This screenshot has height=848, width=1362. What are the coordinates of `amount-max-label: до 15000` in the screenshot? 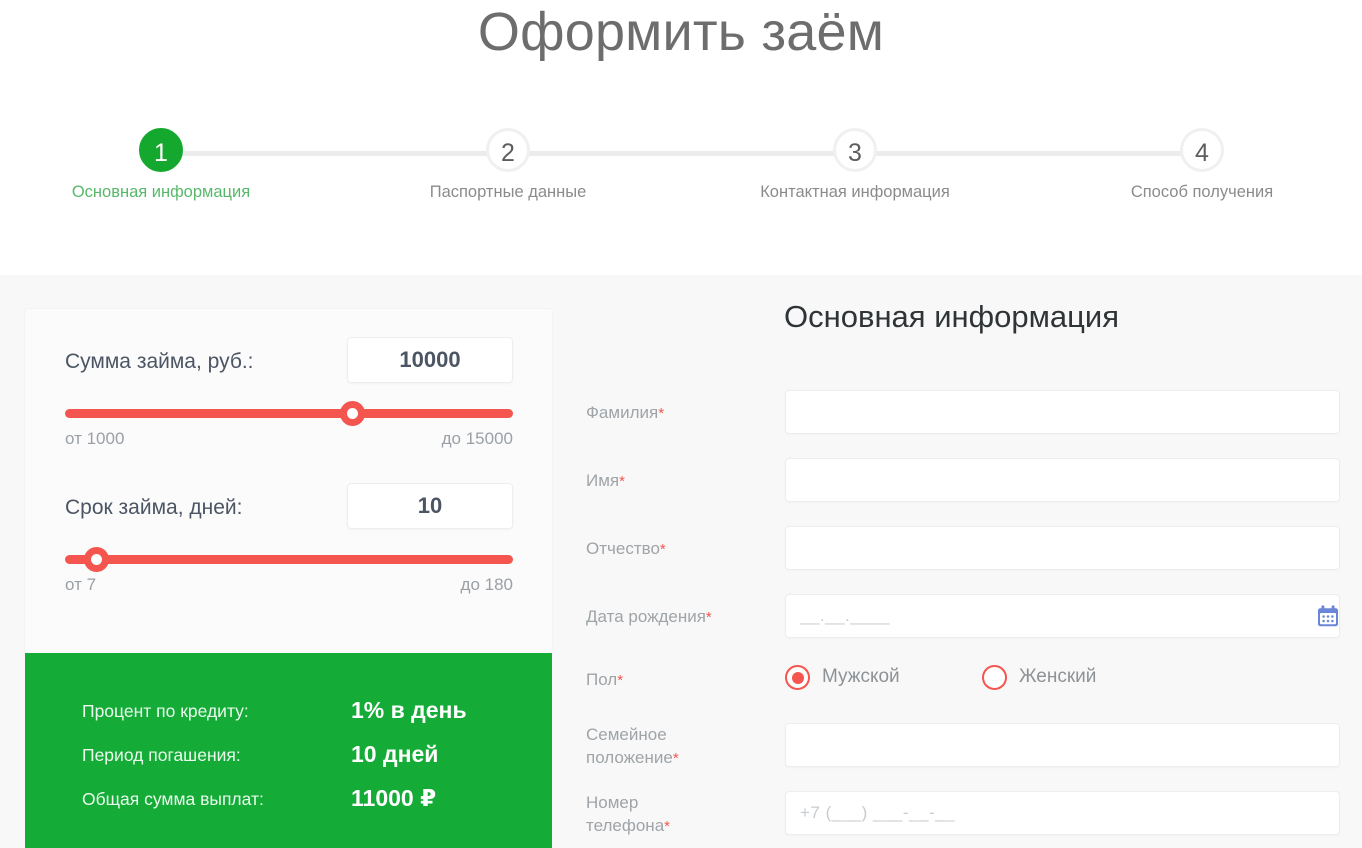 It's located at (477, 438).